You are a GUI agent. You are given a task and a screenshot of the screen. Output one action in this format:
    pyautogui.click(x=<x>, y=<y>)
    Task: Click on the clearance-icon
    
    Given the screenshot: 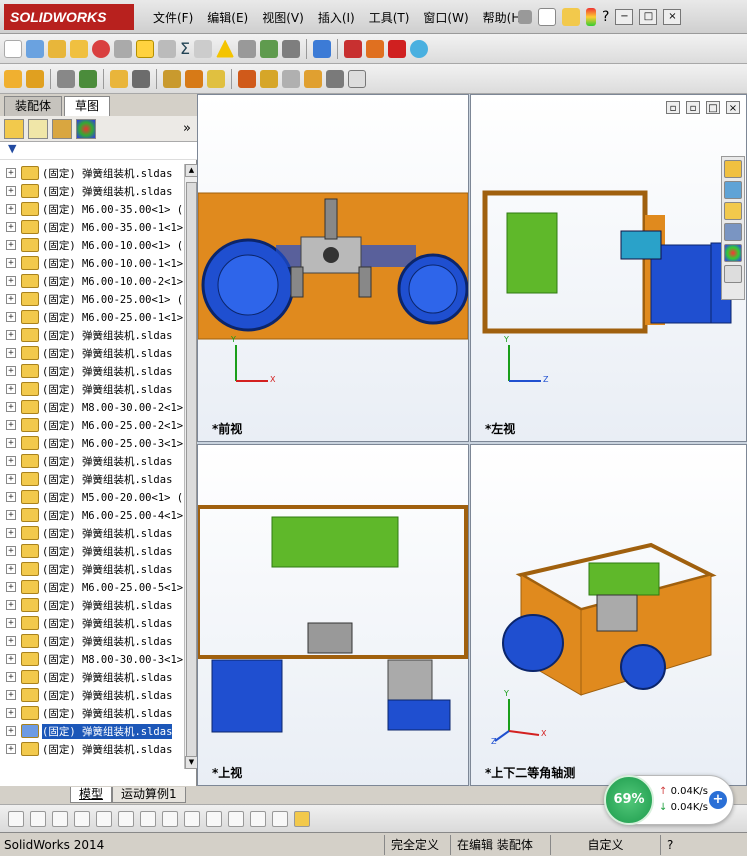 What is the action you would take?
    pyautogui.click(x=247, y=48)
    